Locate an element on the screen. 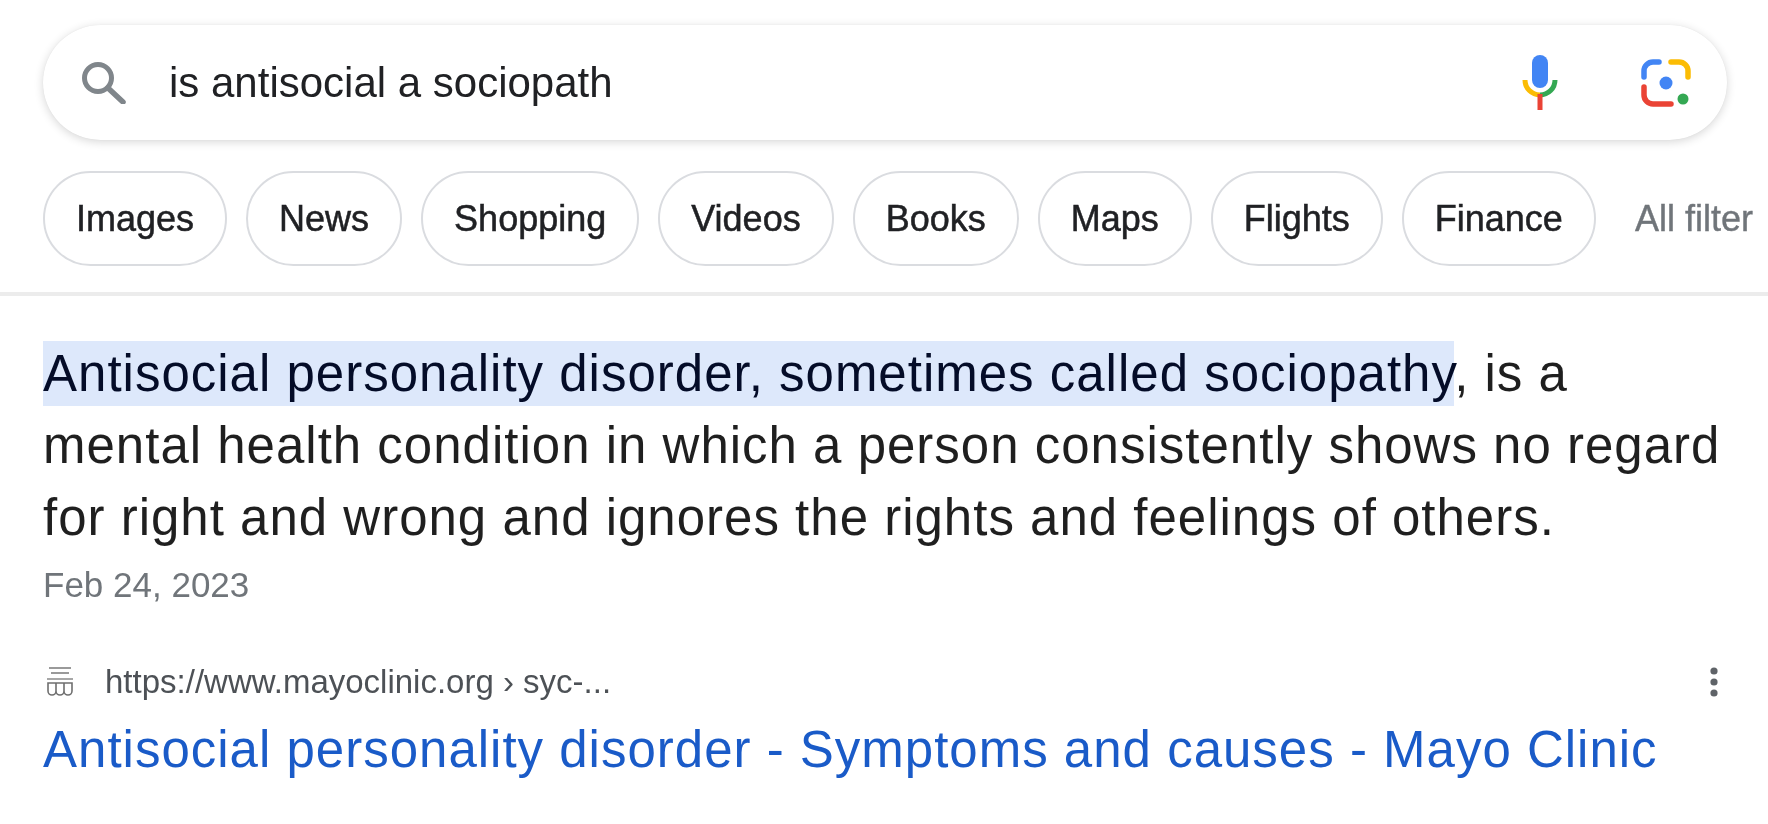  filter-chip: Maps is located at coordinates (1114, 218).